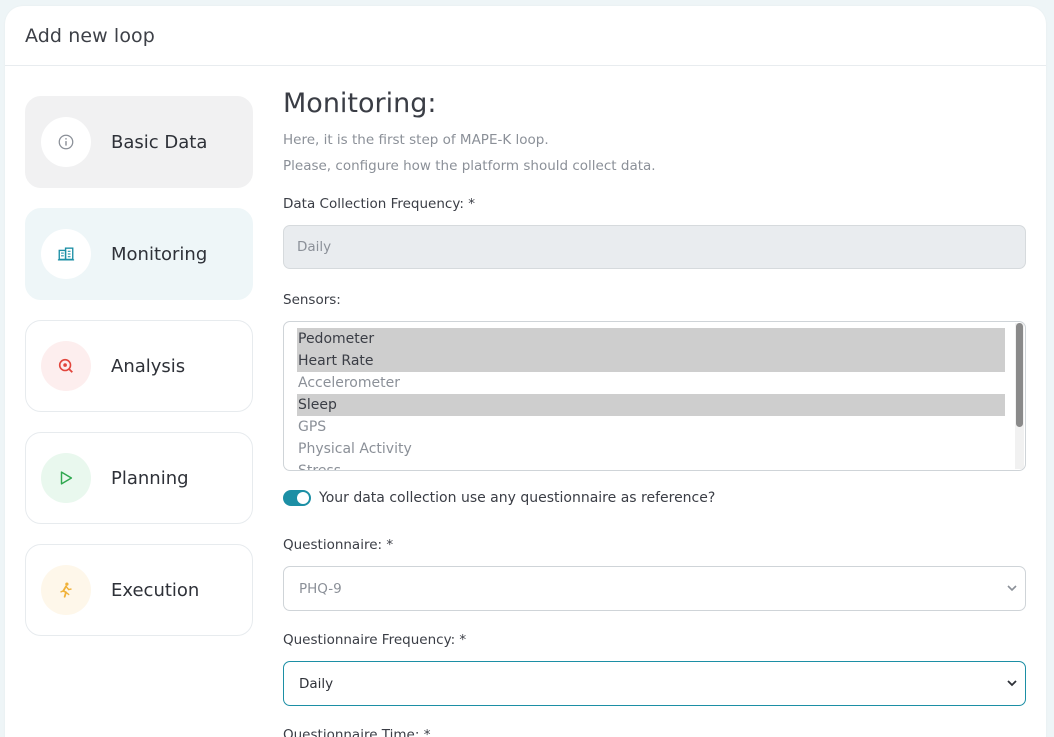  What do you see at coordinates (654, 247) in the screenshot?
I see `frequency-field: Daily` at bounding box center [654, 247].